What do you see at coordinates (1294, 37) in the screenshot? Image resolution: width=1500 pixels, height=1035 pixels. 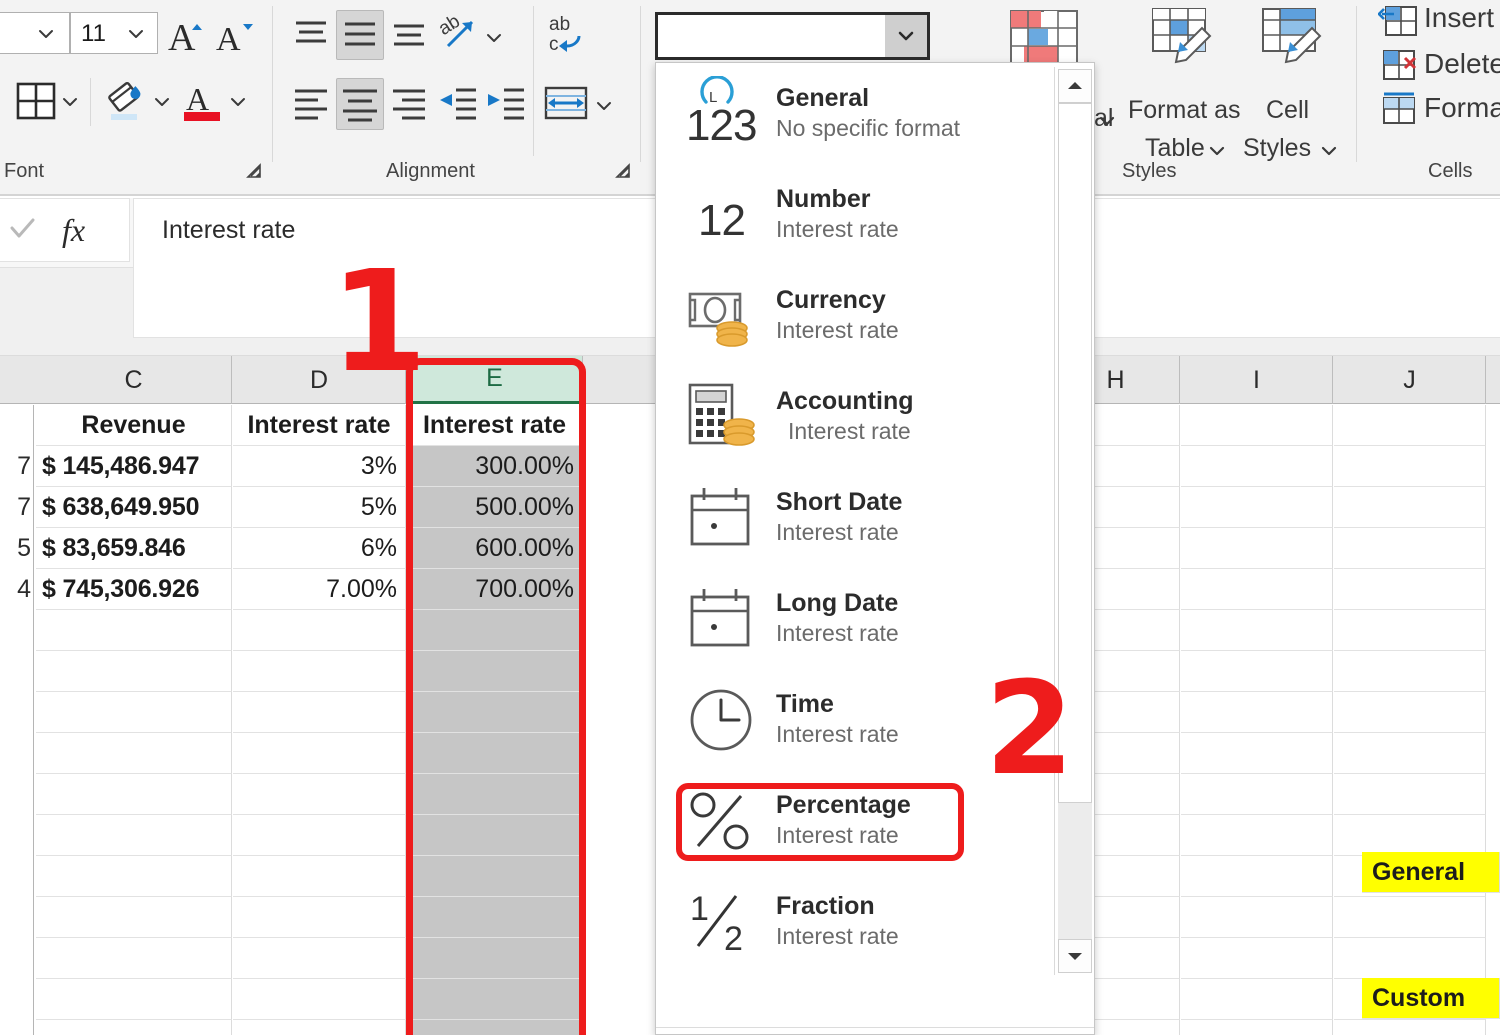 I see `cell-styles-icon` at bounding box center [1294, 37].